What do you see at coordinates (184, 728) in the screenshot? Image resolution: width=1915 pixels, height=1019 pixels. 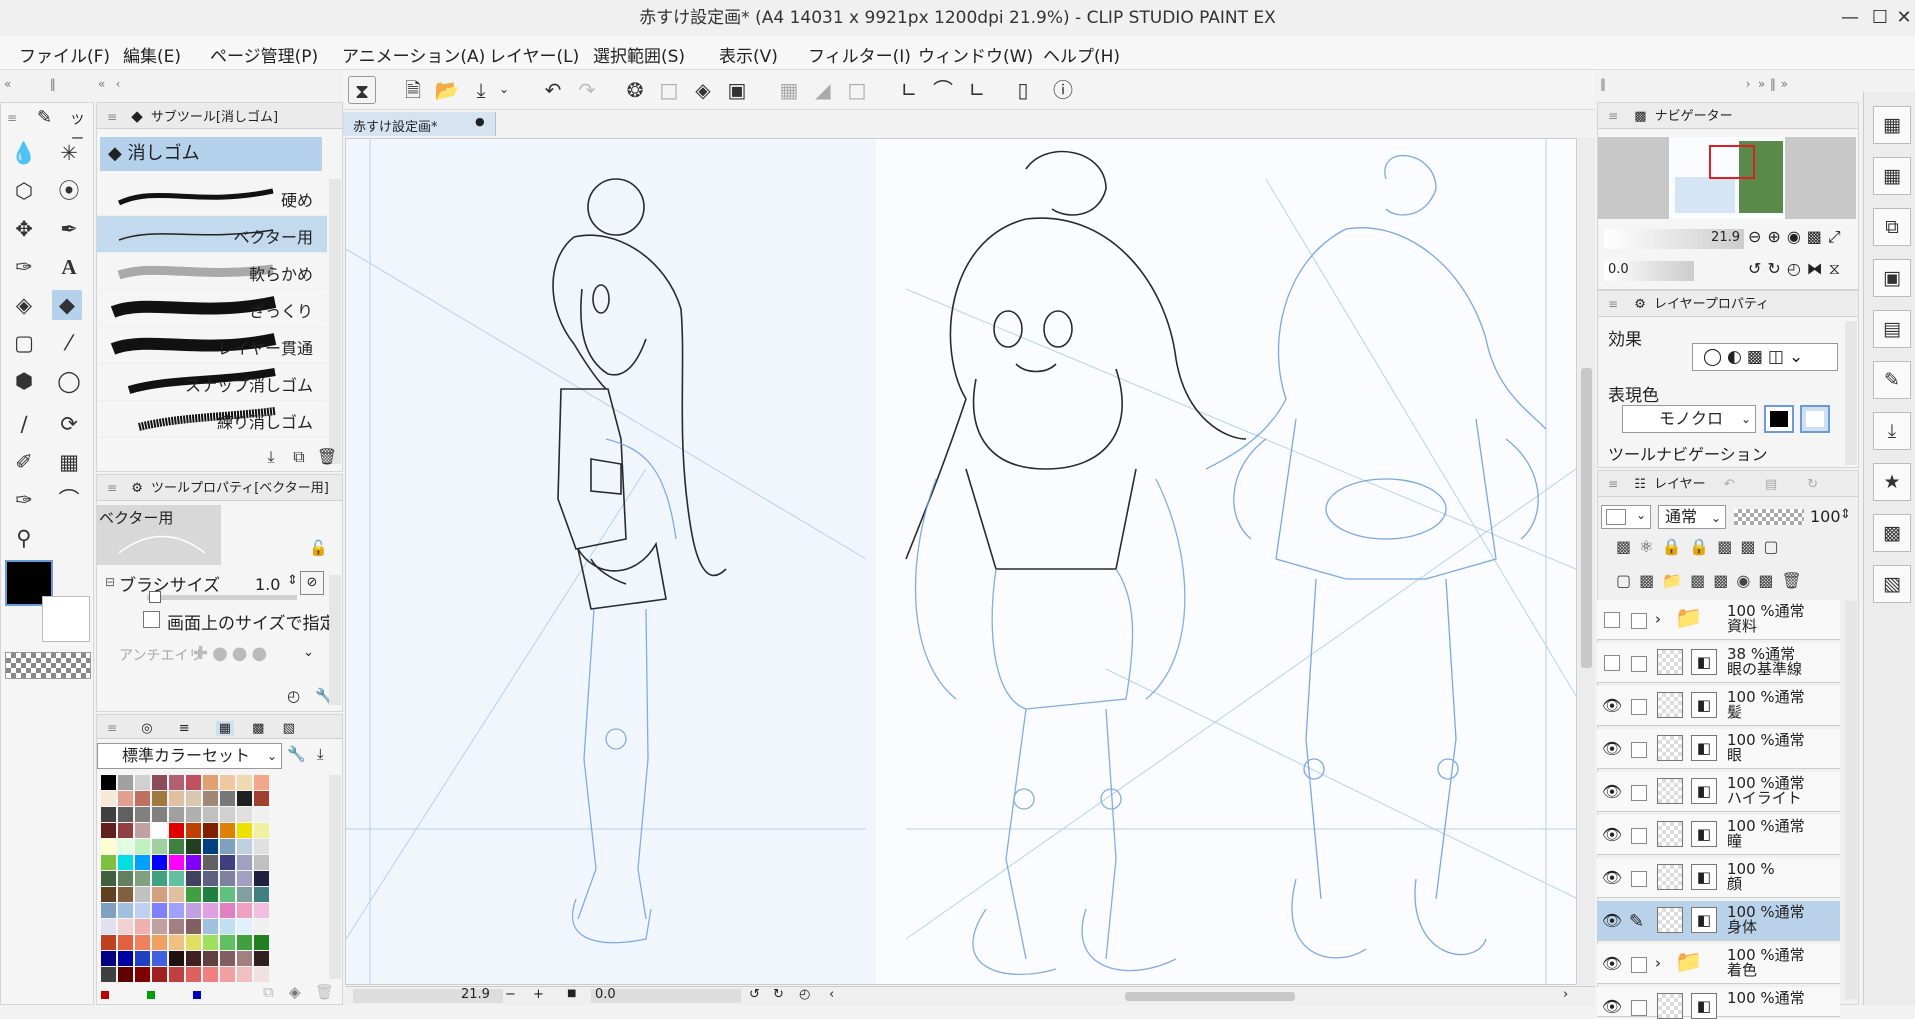 I see `color-slider-tab-icon: ≡` at bounding box center [184, 728].